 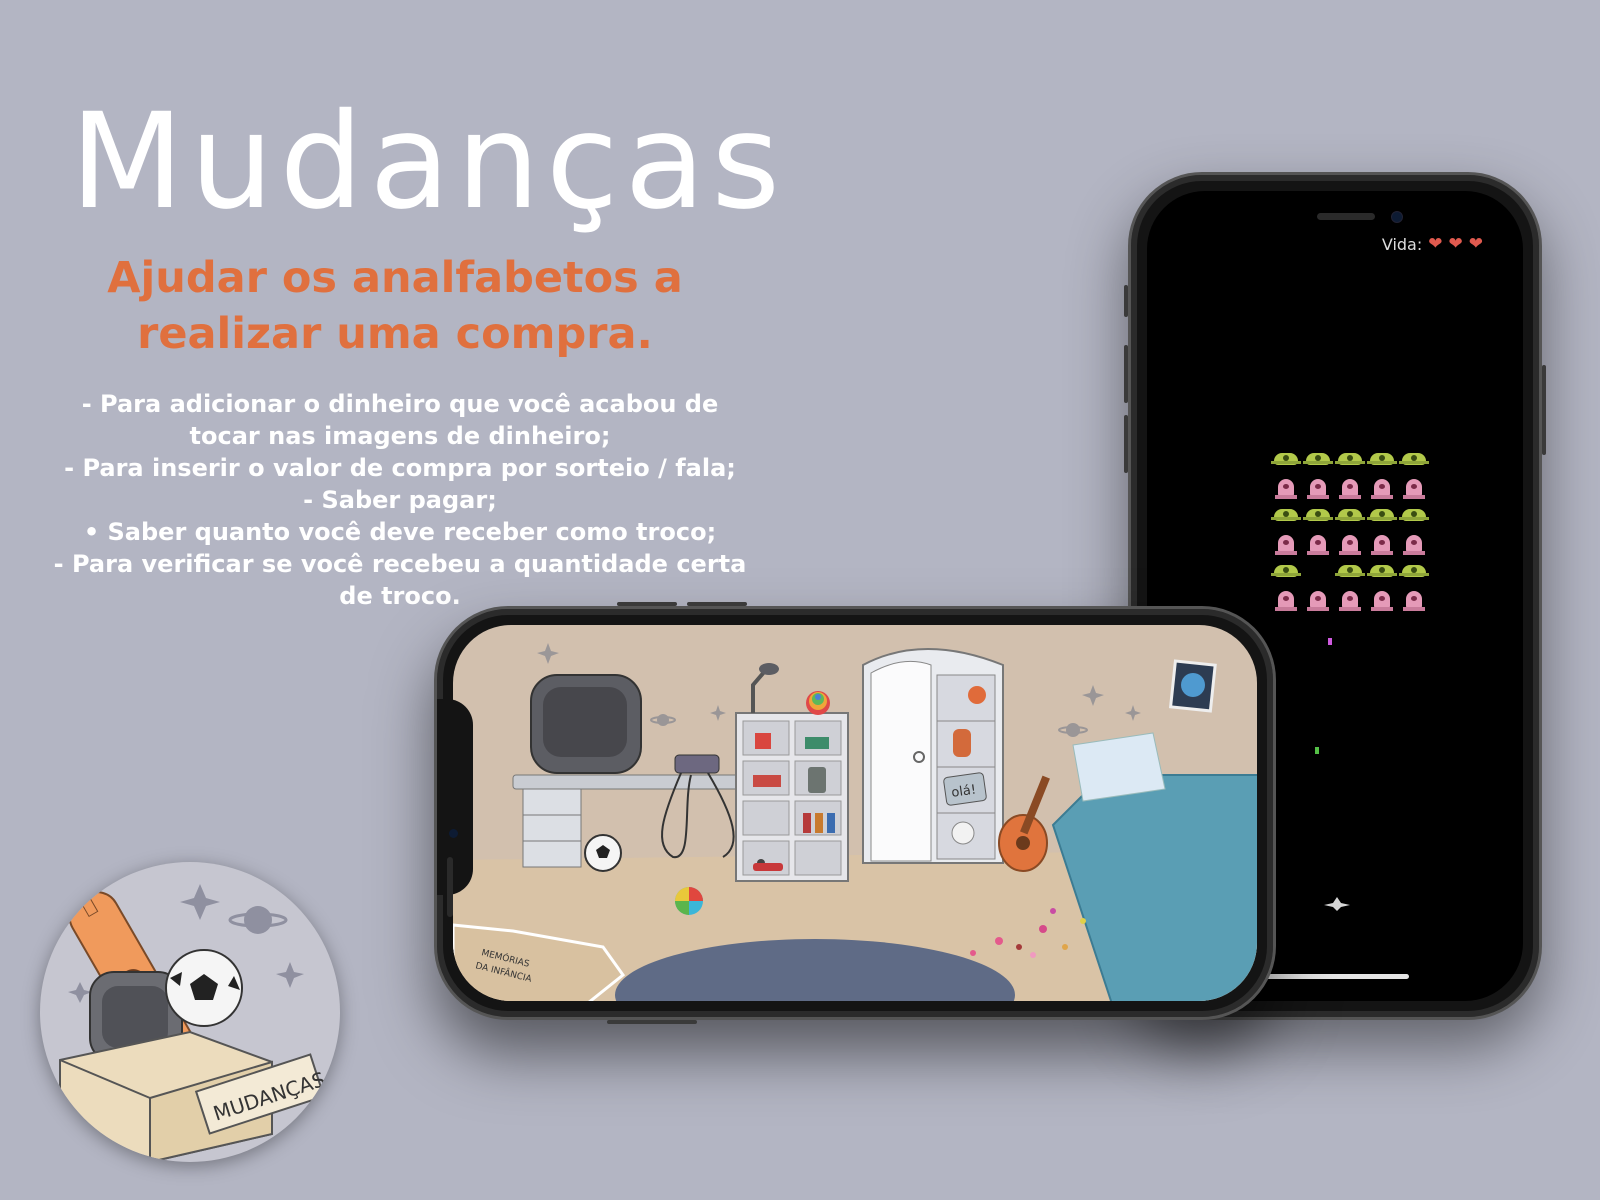 What do you see at coordinates (1334, 976) in the screenshot?
I see `home-indicator` at bounding box center [1334, 976].